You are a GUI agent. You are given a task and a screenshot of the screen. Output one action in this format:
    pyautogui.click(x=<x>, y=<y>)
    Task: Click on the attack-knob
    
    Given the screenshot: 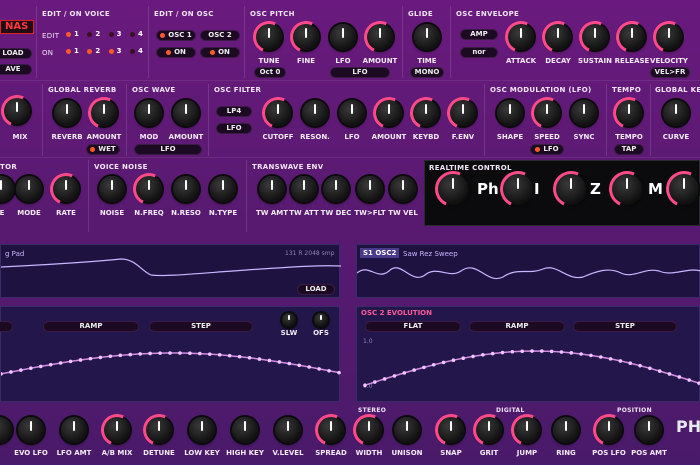 What is the action you would take?
    pyautogui.click(x=521, y=37)
    